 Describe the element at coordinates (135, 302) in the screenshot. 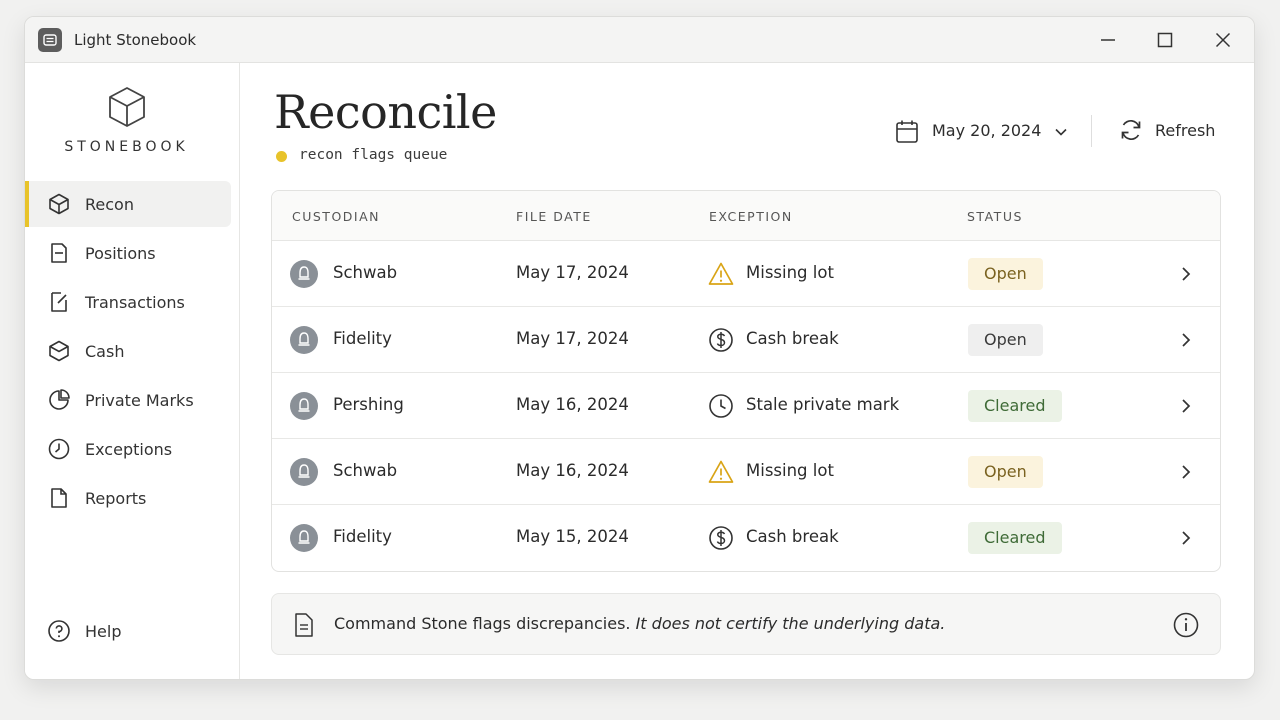

I see `sidebar-item-label: Transactions` at that location.